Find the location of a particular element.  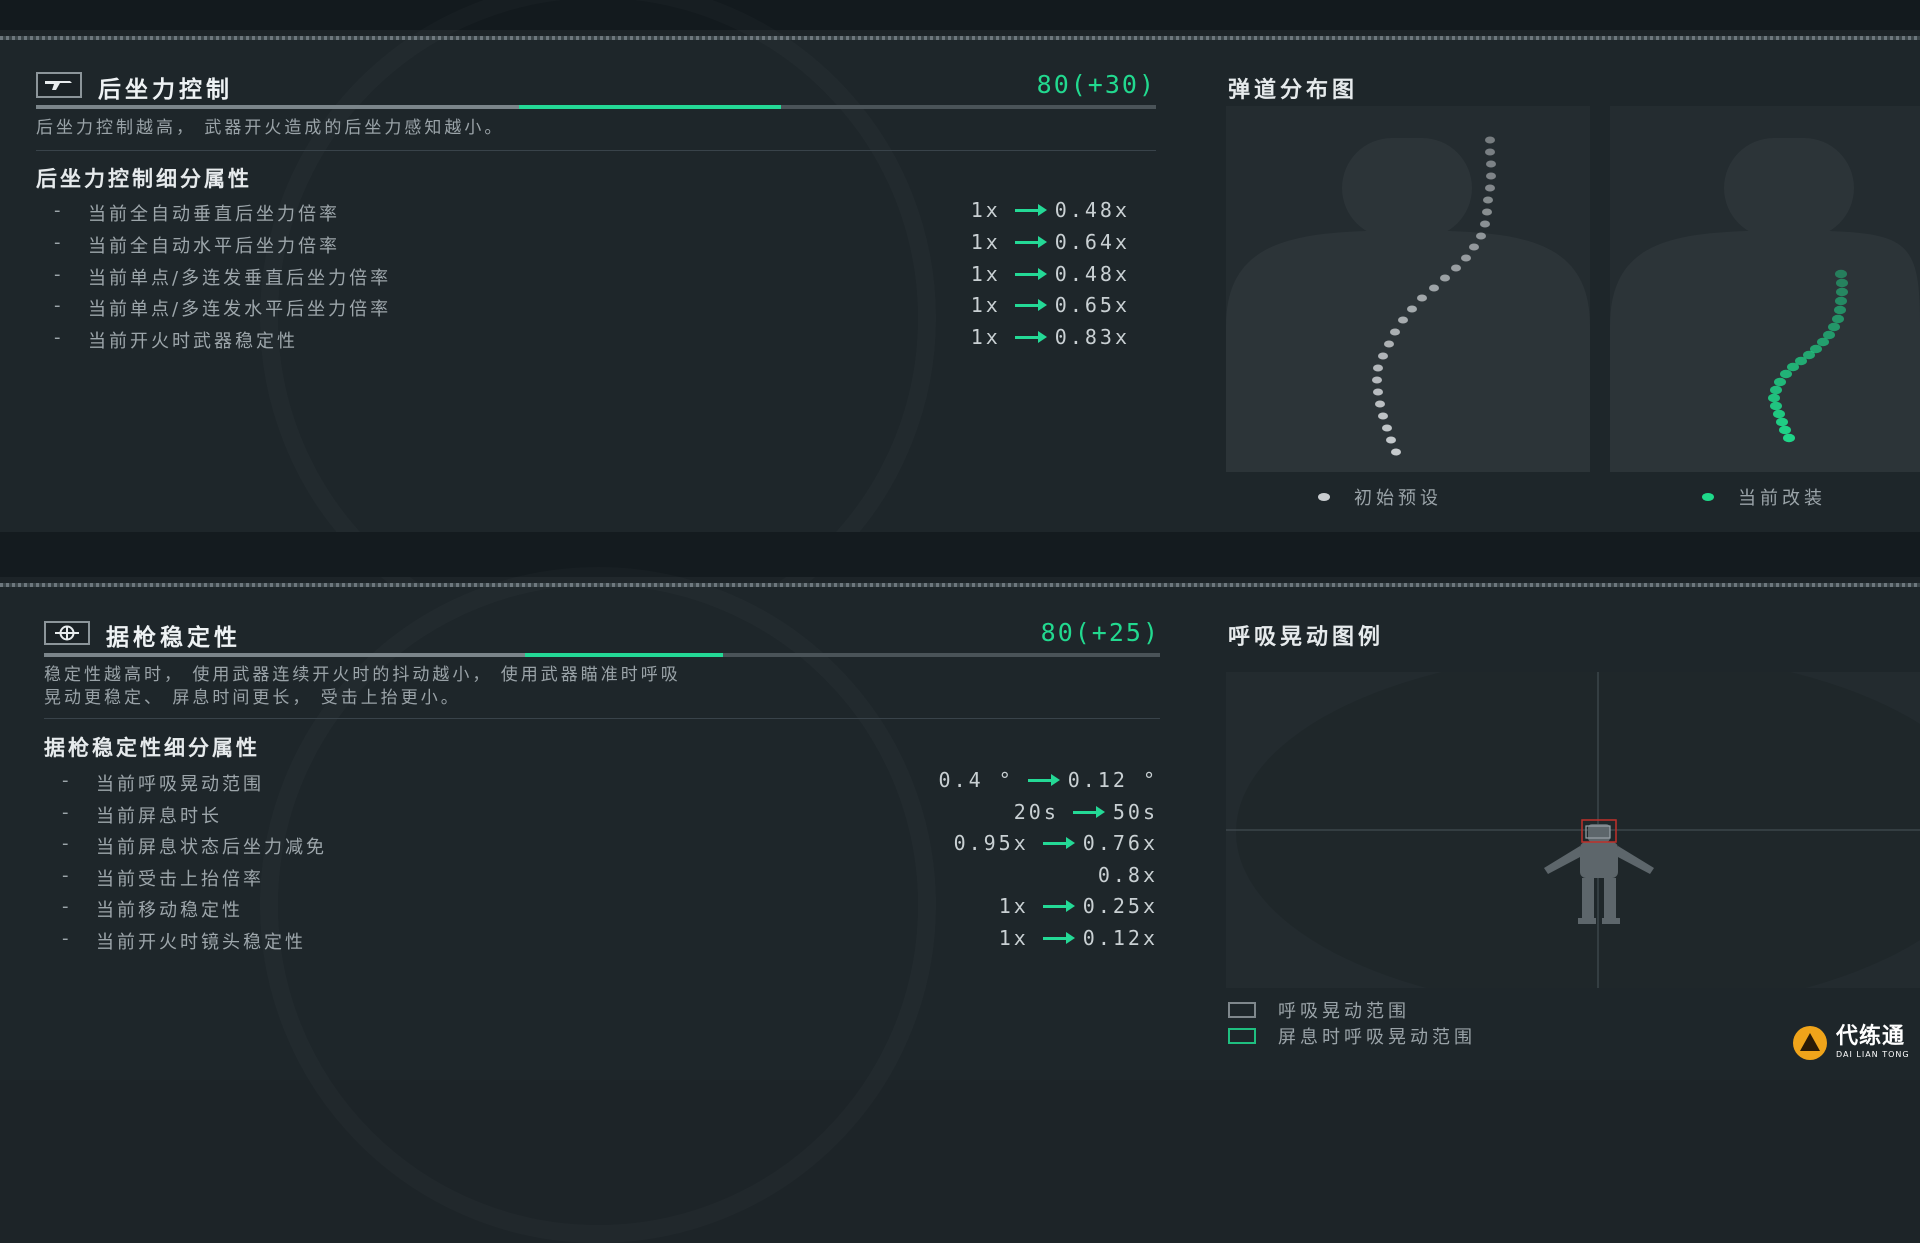

stat-to: 0.64x is located at coordinates (1092, 242).